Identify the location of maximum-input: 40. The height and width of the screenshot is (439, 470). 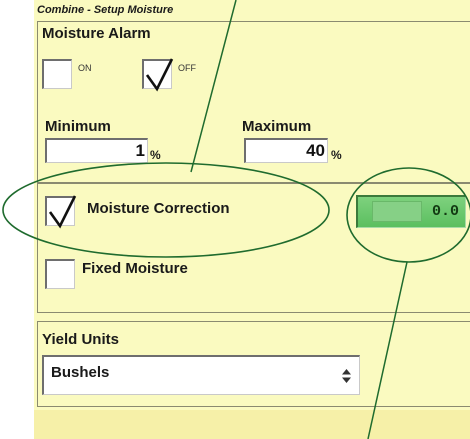
(286, 150).